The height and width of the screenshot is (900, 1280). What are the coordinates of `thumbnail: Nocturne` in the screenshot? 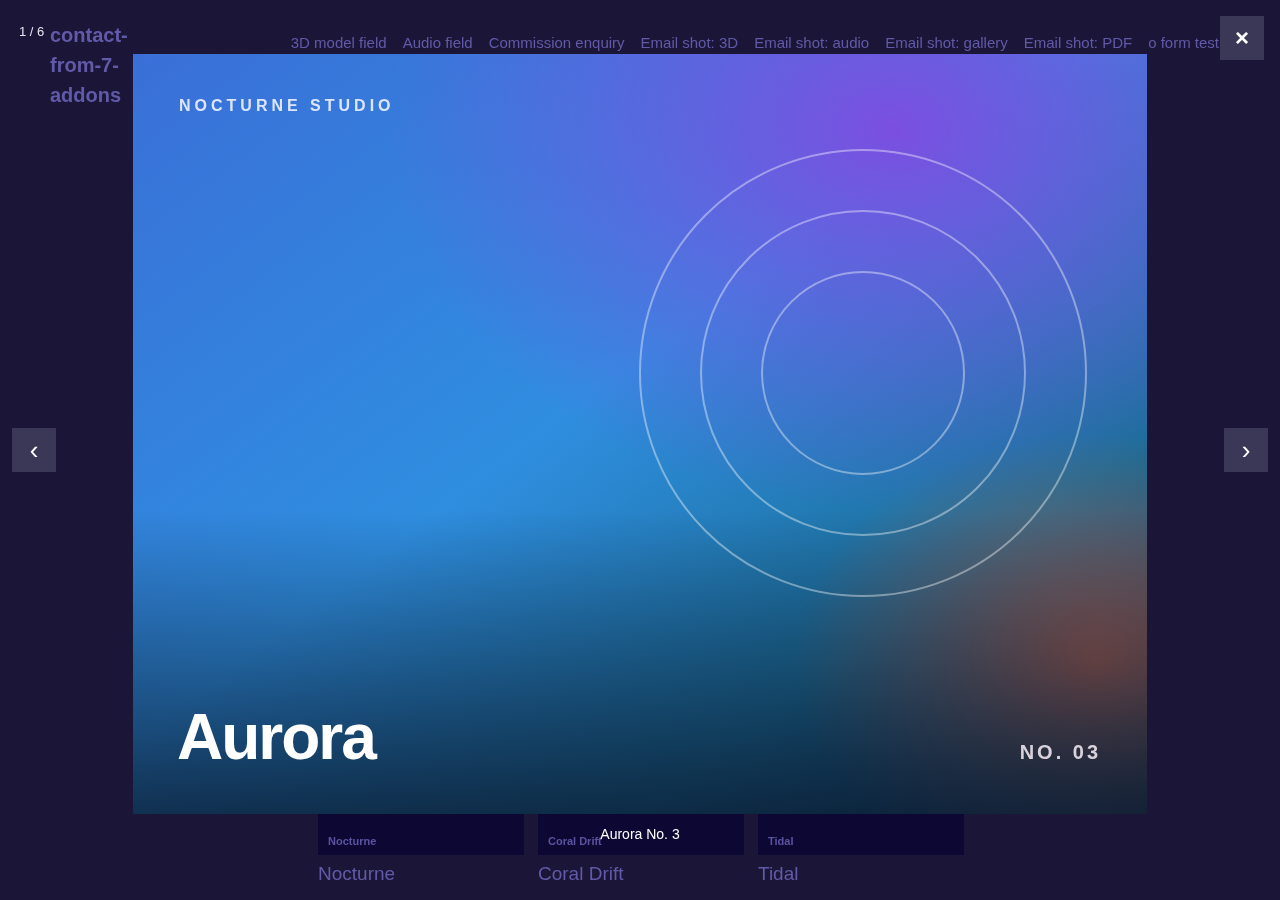 It's located at (421, 834).